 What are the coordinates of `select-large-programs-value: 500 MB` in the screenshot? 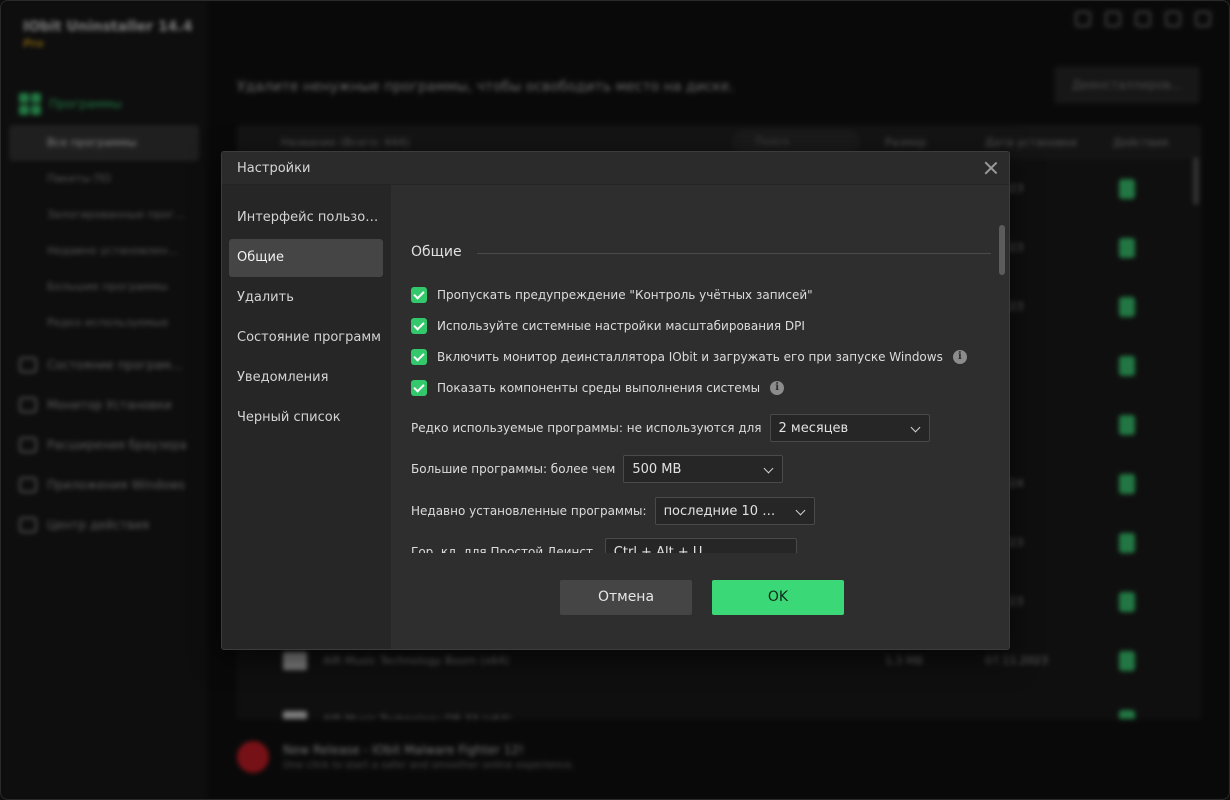 It's located at (657, 469).